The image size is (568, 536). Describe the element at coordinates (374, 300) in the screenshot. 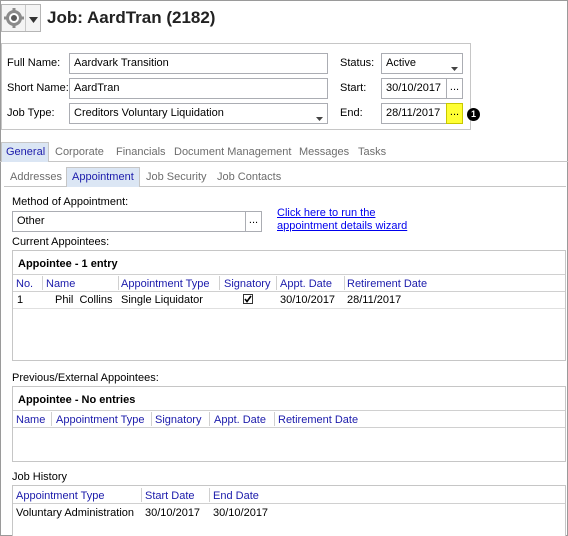

I see `cell-retirement-date: 28/11/2017` at that location.